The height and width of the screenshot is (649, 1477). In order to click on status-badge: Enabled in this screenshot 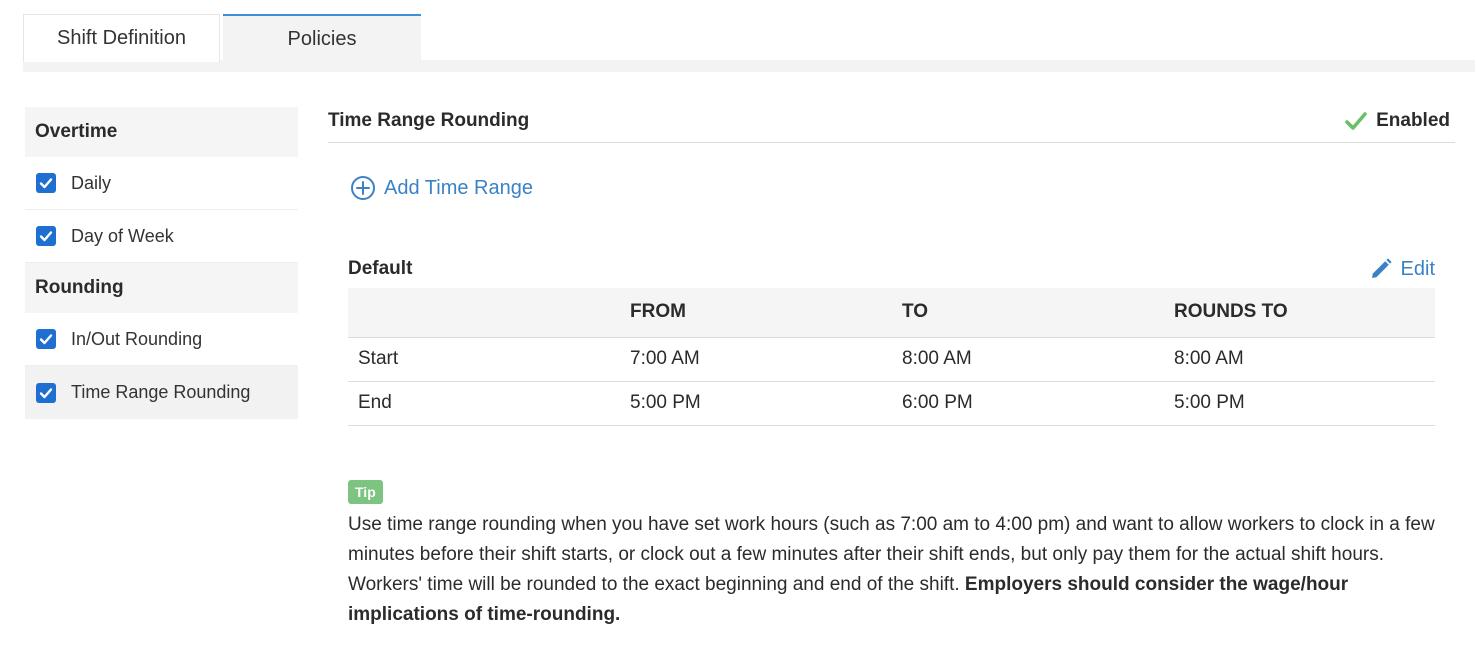, I will do `click(1397, 121)`.